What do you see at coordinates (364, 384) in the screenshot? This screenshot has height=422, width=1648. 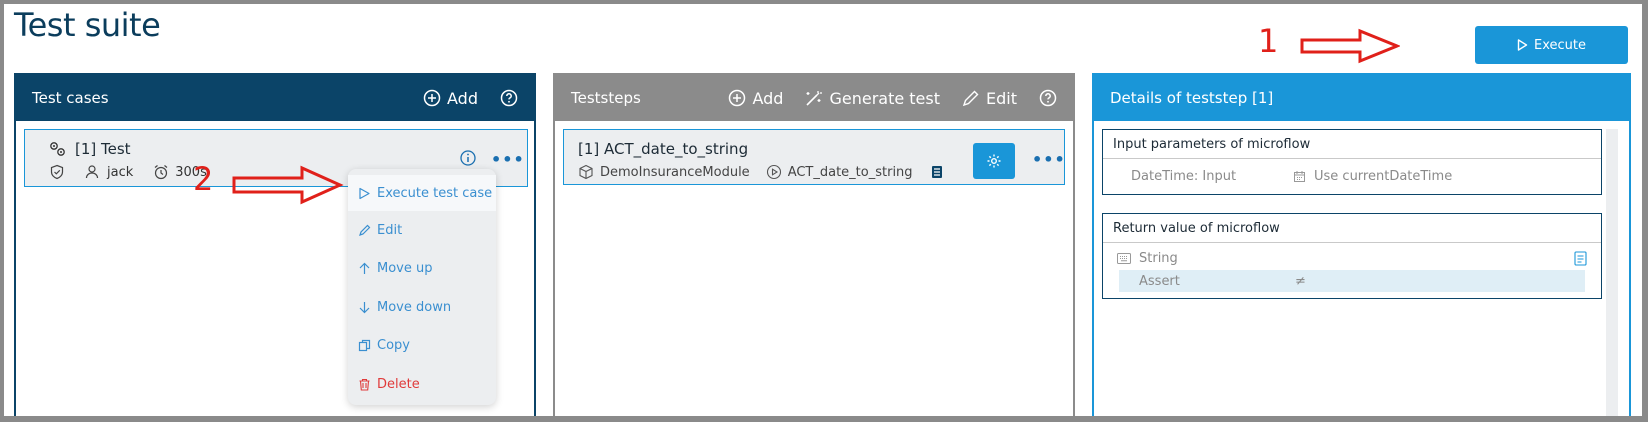 I see `trash-icon` at bounding box center [364, 384].